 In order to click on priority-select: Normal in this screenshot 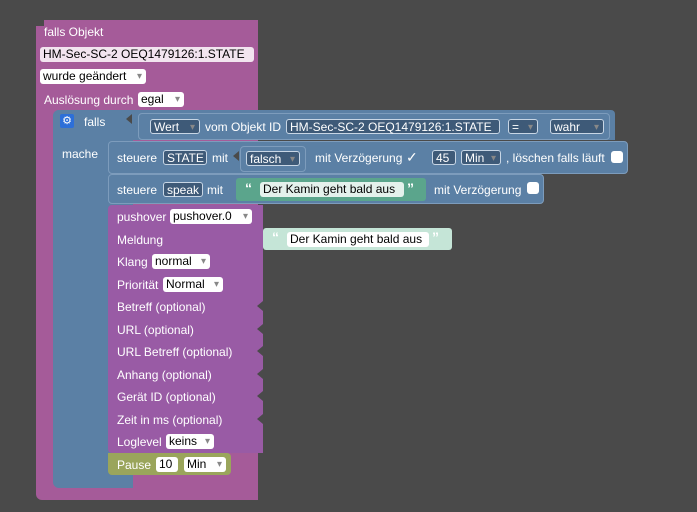, I will do `click(193, 284)`.